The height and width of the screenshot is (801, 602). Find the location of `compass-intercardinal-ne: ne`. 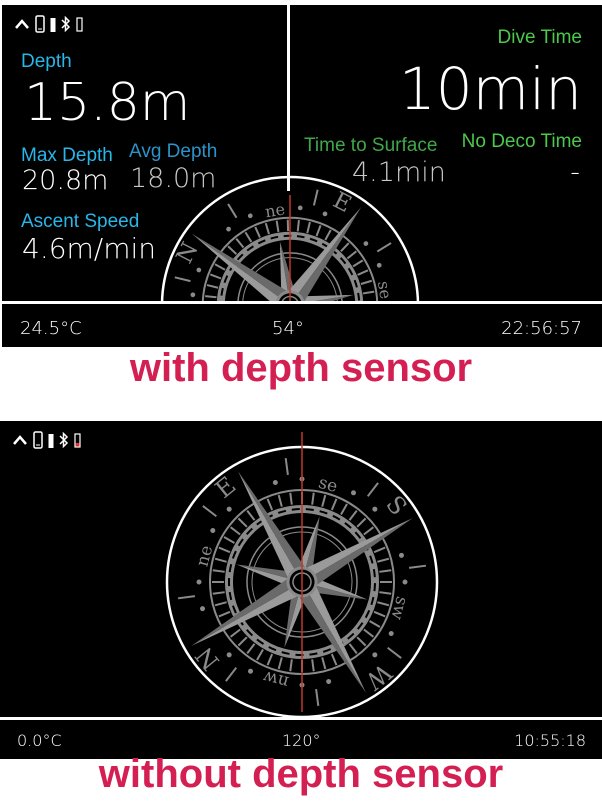

compass-intercardinal-ne: ne is located at coordinates (275, 210).